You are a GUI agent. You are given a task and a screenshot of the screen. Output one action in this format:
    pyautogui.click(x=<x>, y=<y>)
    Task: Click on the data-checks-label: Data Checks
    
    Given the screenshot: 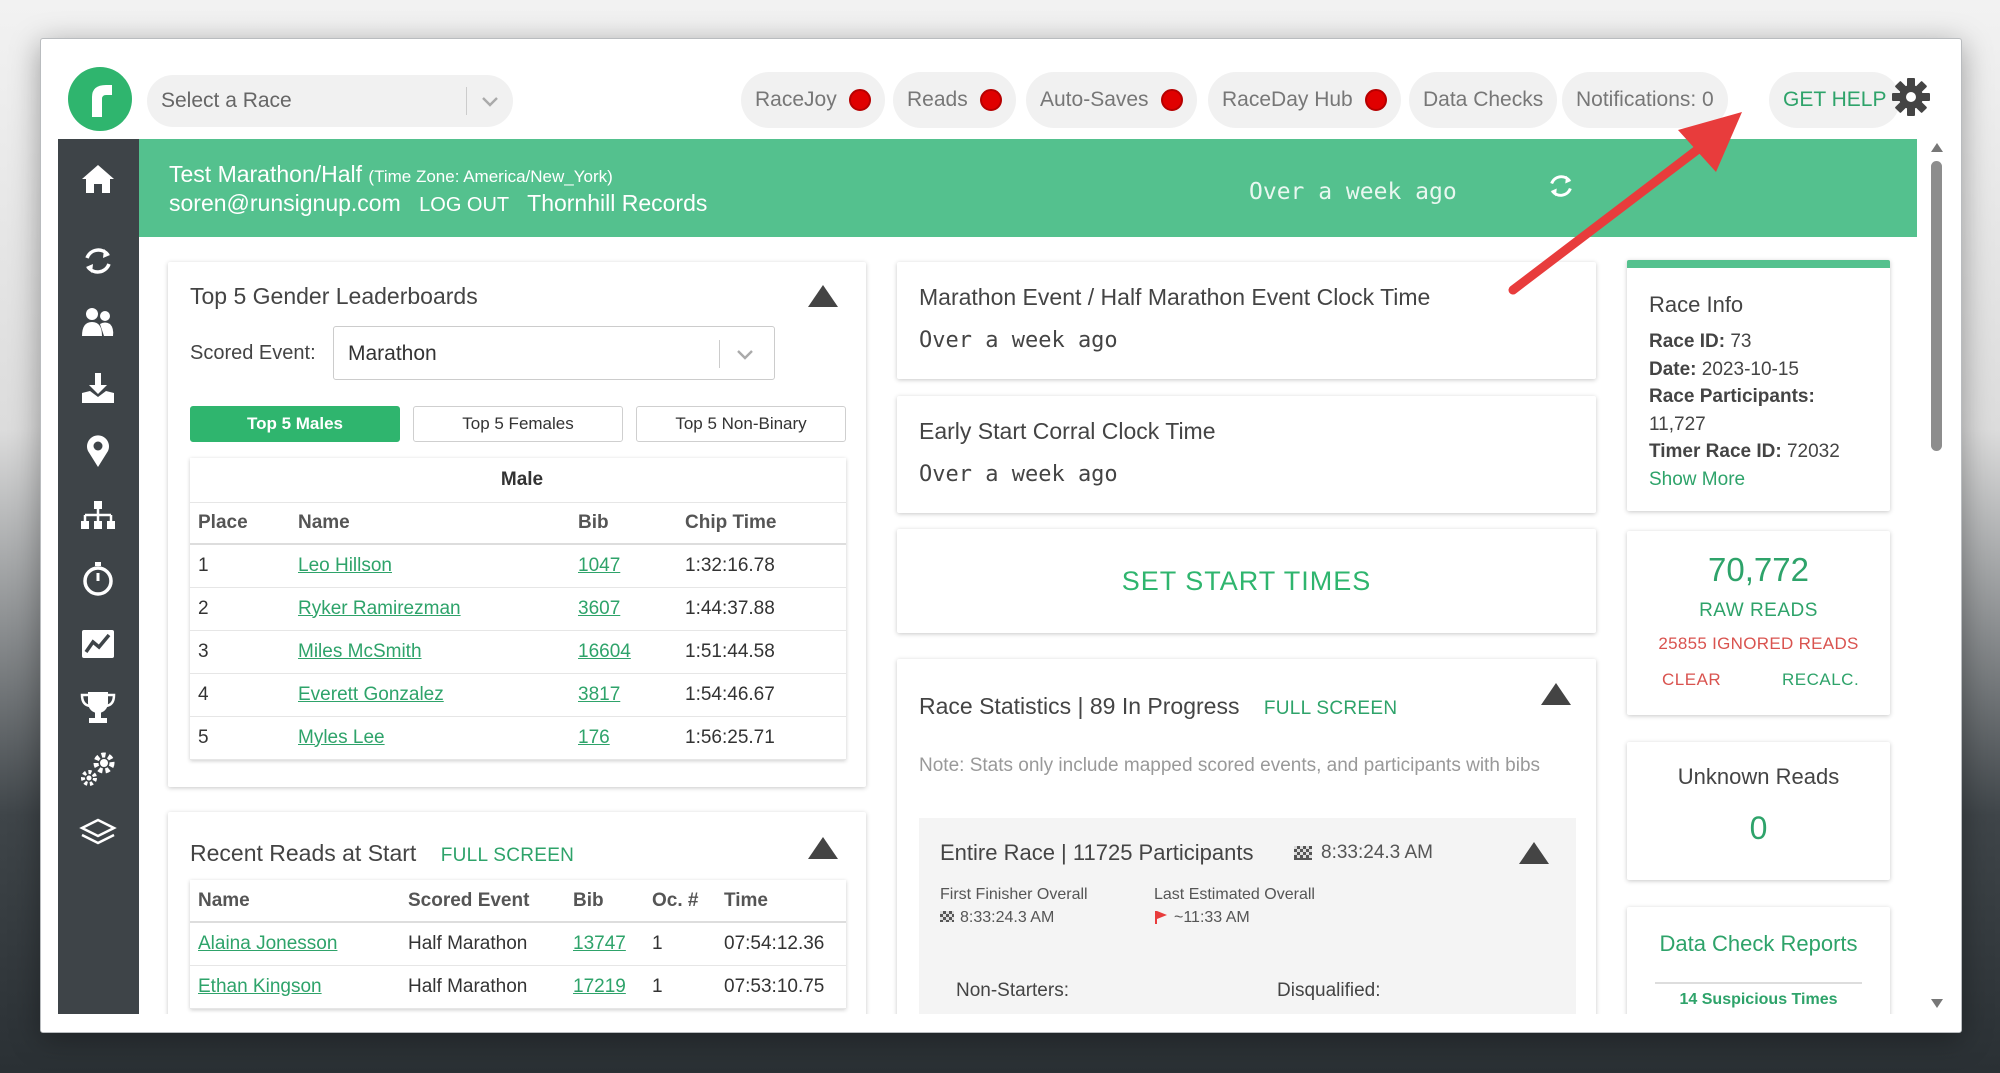 What is the action you would take?
    pyautogui.click(x=1483, y=99)
    